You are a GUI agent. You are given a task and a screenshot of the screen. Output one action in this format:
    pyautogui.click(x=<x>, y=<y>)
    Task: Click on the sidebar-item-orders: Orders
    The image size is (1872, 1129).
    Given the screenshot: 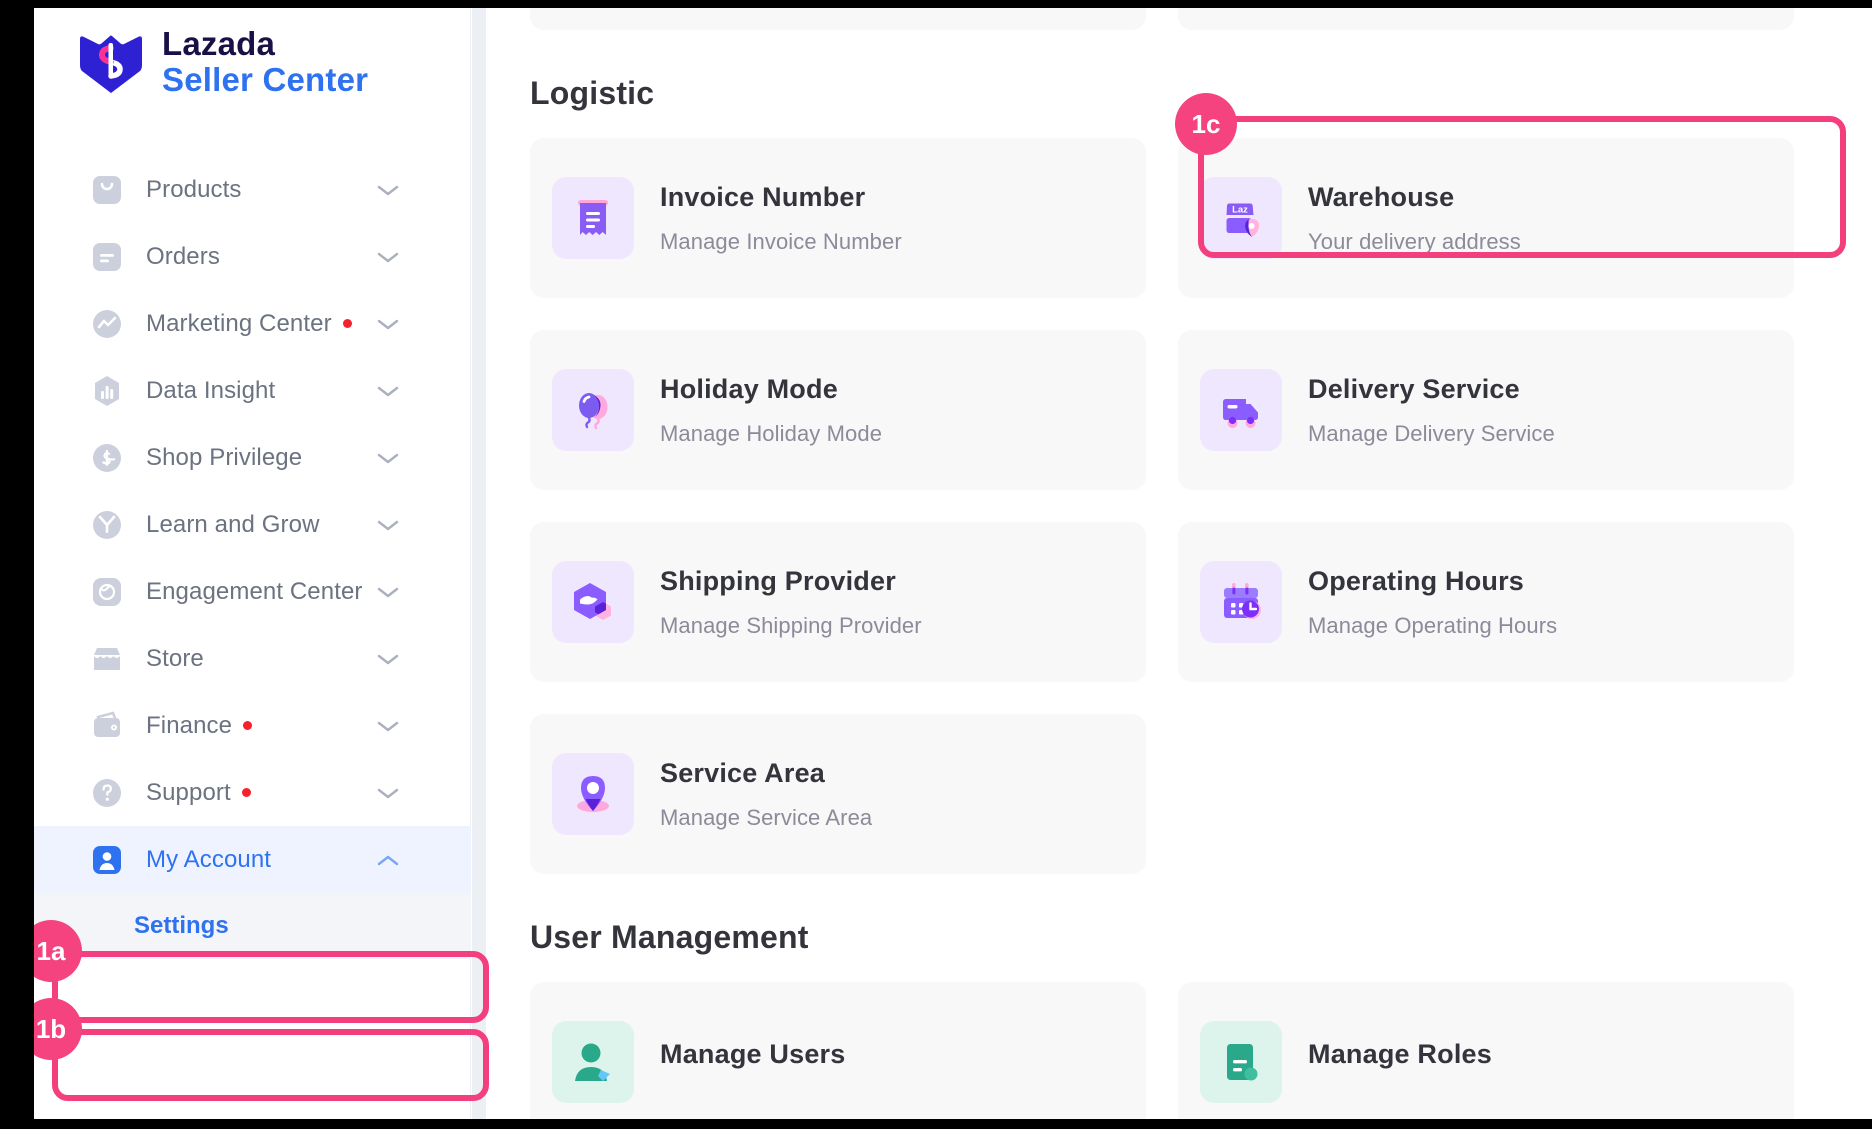 What is the action you would take?
    pyautogui.click(x=252, y=256)
    